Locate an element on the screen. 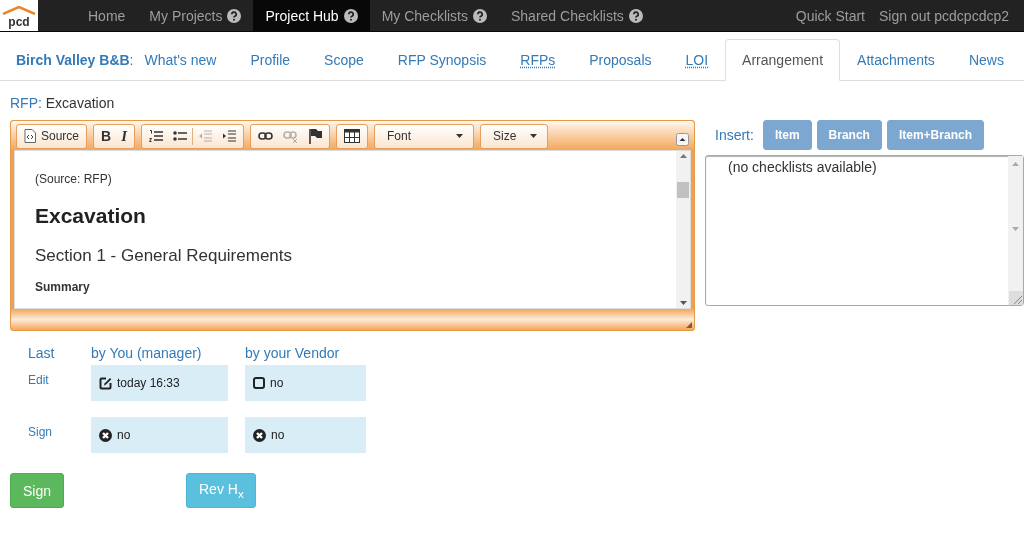  nav-link: Shared Checklists is located at coordinates (577, 15).